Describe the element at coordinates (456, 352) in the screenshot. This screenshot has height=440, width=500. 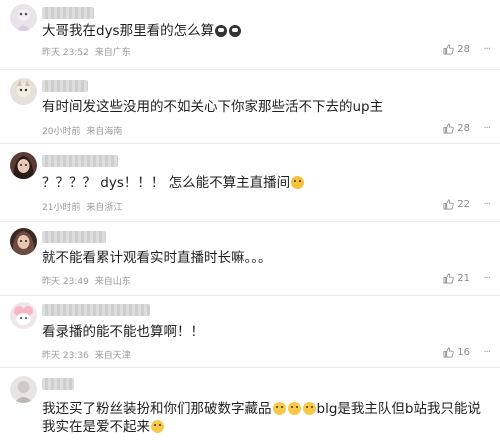
I see `like-button: 16` at that location.